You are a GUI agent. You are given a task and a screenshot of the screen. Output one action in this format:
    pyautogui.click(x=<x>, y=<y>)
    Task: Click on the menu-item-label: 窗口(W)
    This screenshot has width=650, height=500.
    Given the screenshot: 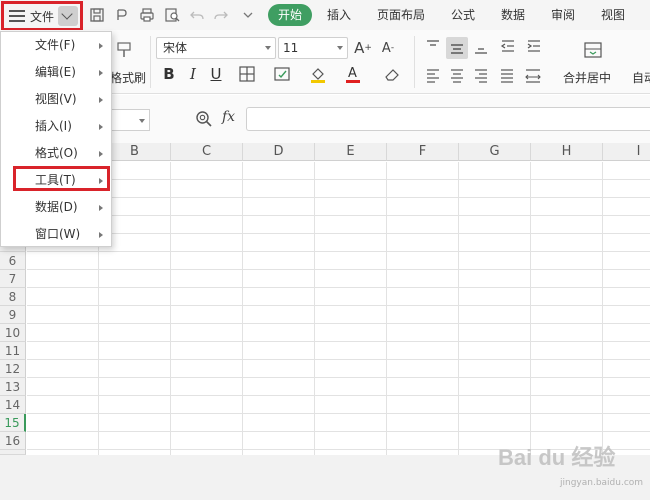 What is the action you would take?
    pyautogui.click(x=58, y=234)
    